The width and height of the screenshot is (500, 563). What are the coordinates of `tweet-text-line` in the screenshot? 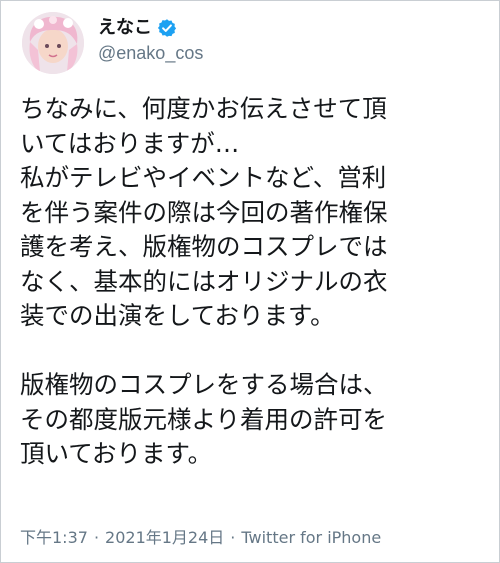 It's located at (255, 351).